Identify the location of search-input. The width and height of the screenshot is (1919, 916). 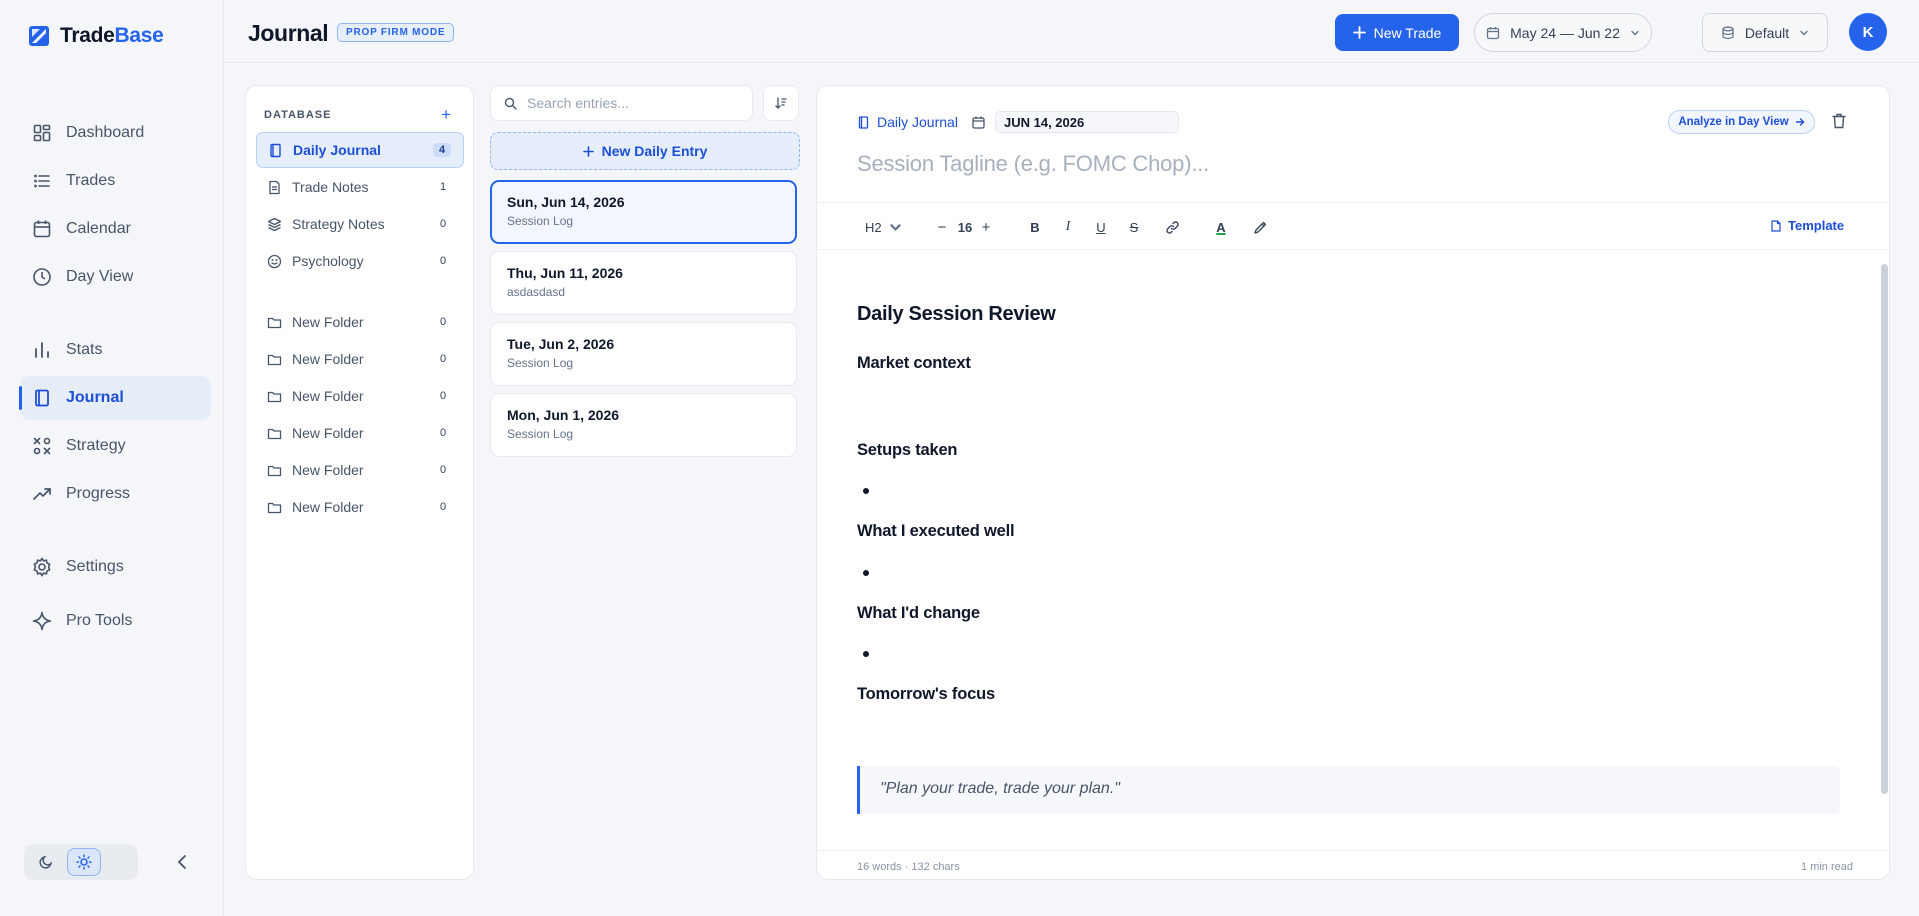
(632, 103).